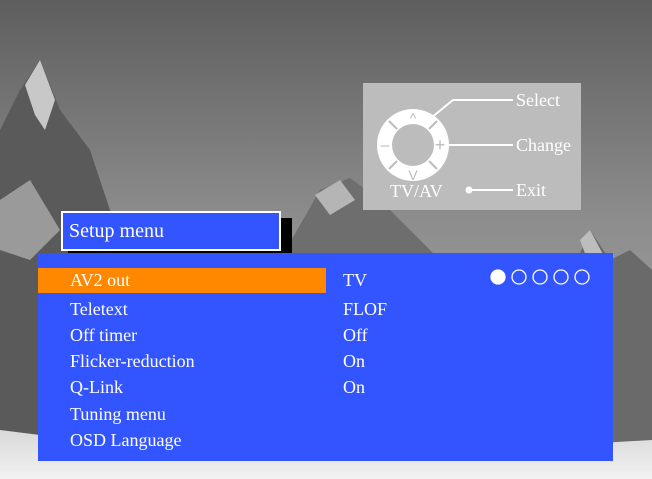 Image resolution: width=652 pixels, height=479 pixels. I want to click on exit-hint-label: Exit, so click(531, 190).